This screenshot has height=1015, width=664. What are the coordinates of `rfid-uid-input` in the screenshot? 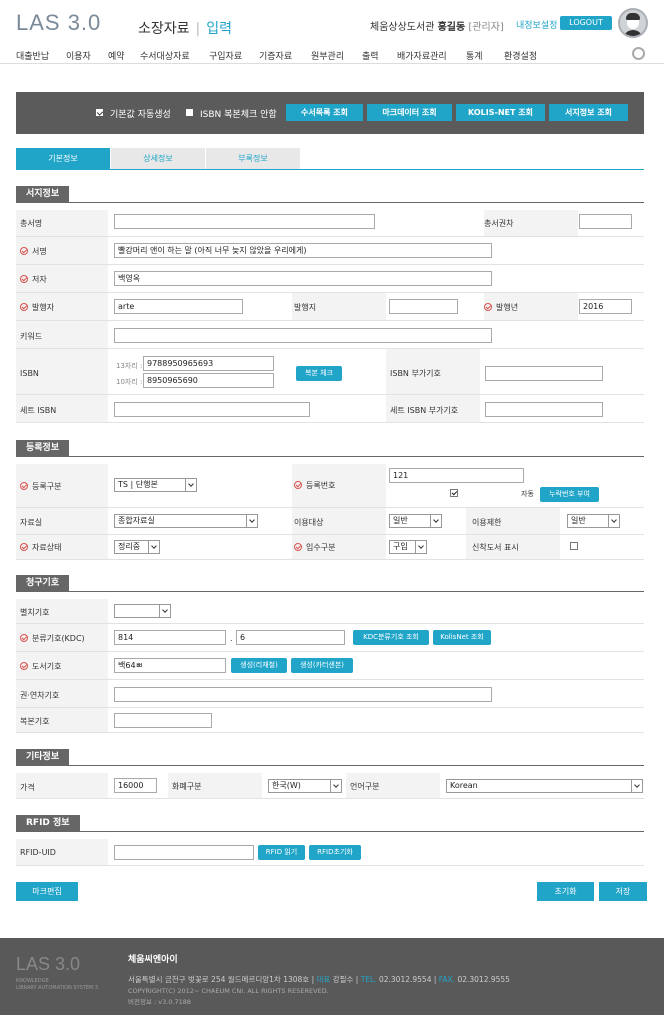 It's located at (184, 852).